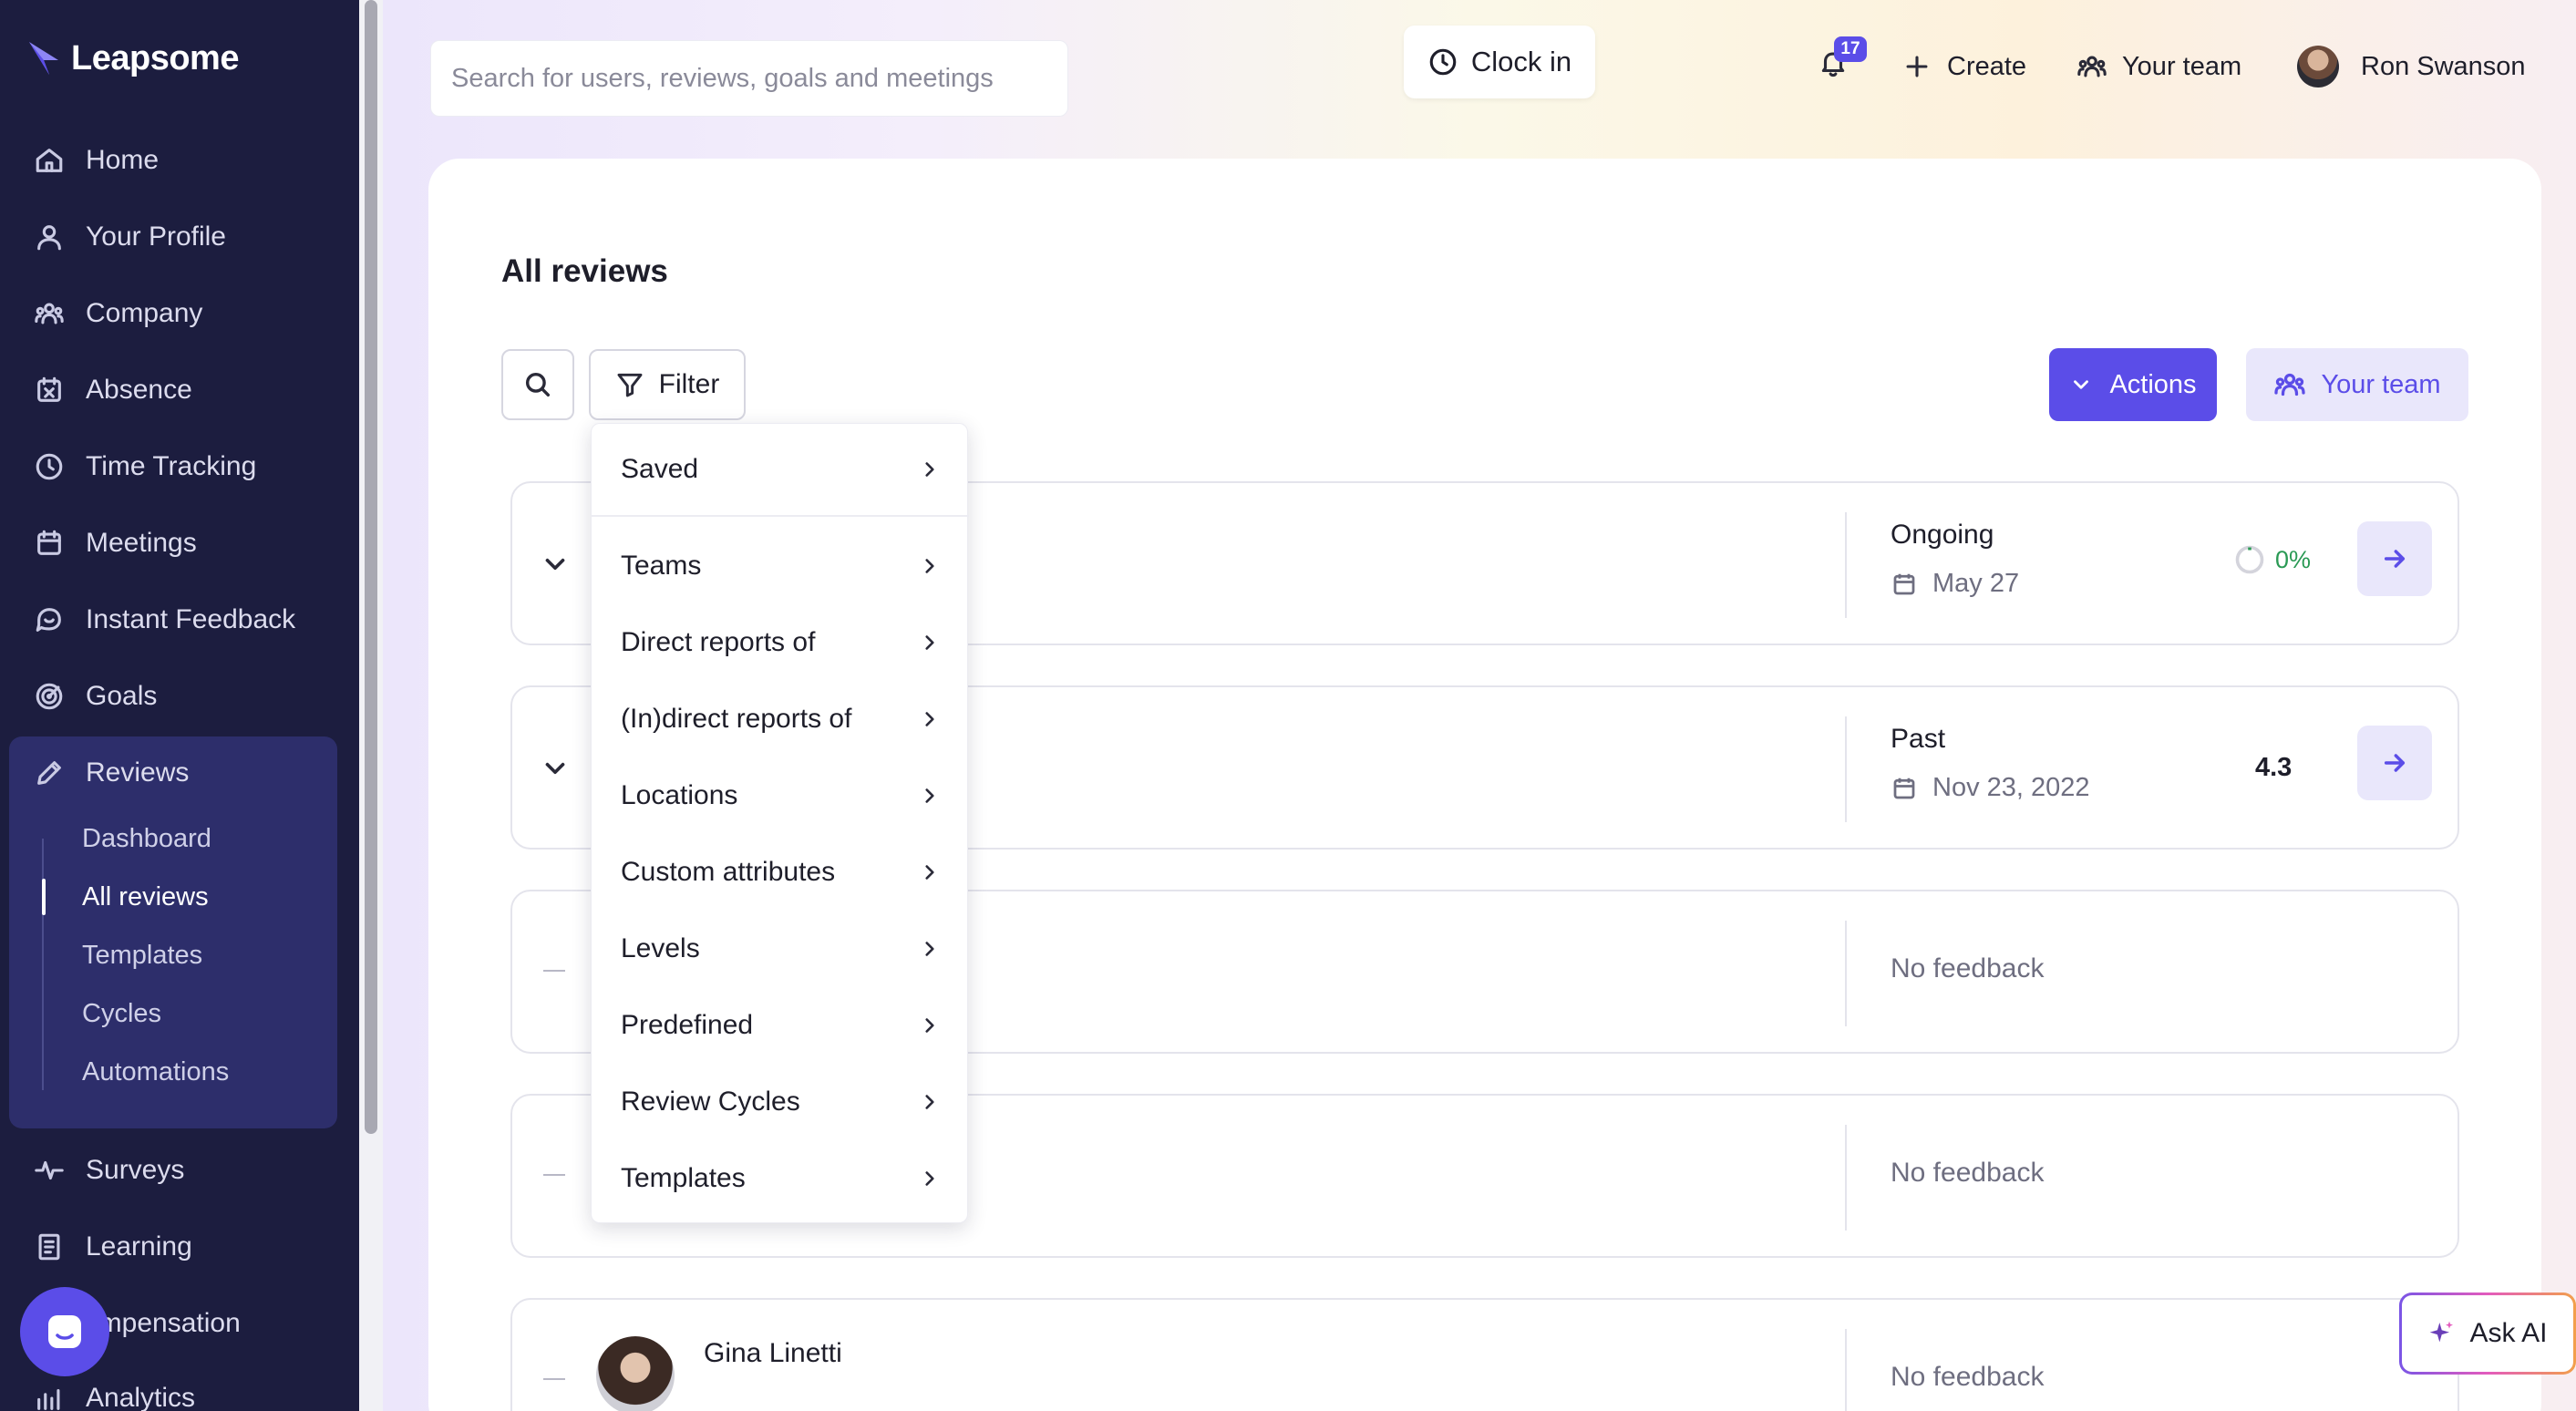 This screenshot has width=2576, height=1411. I want to click on submenu-line, so click(43, 964).